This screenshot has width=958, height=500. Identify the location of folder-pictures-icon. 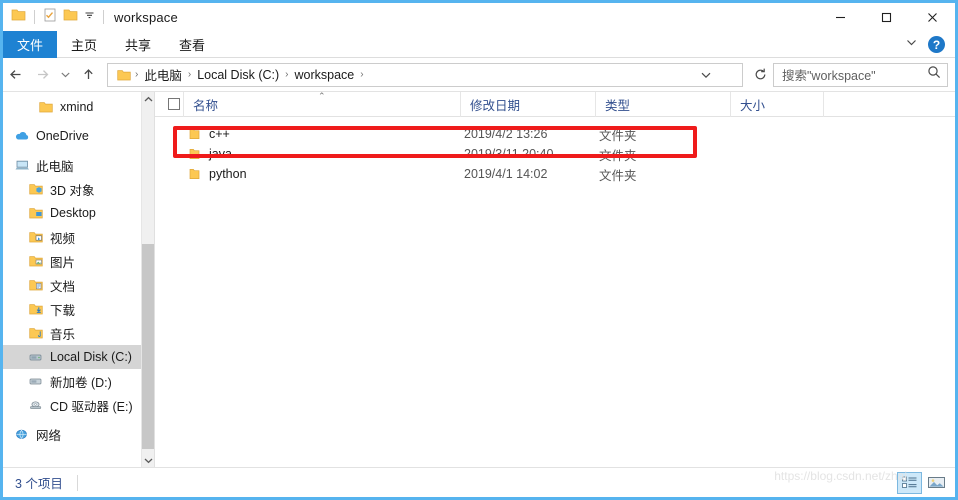
(36, 261).